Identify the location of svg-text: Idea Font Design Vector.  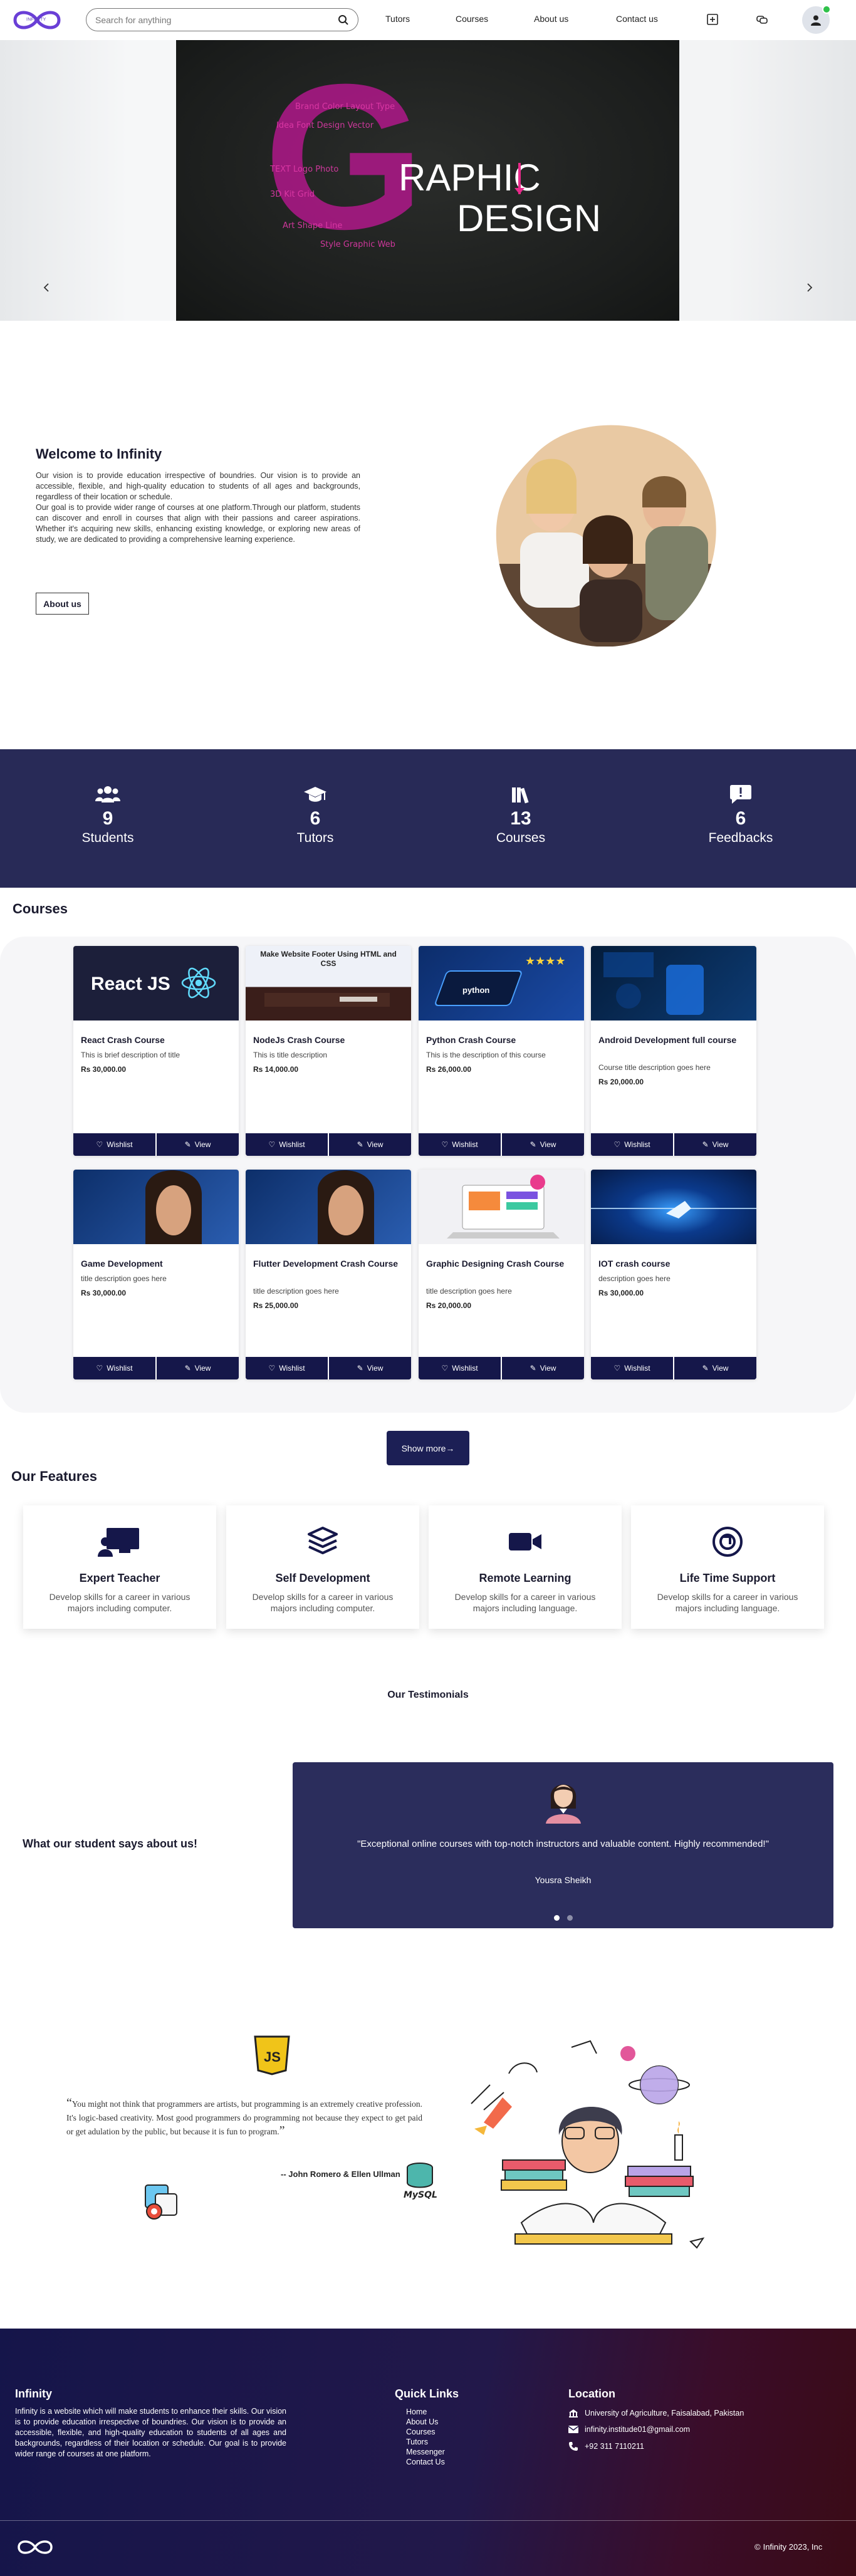
(325, 125).